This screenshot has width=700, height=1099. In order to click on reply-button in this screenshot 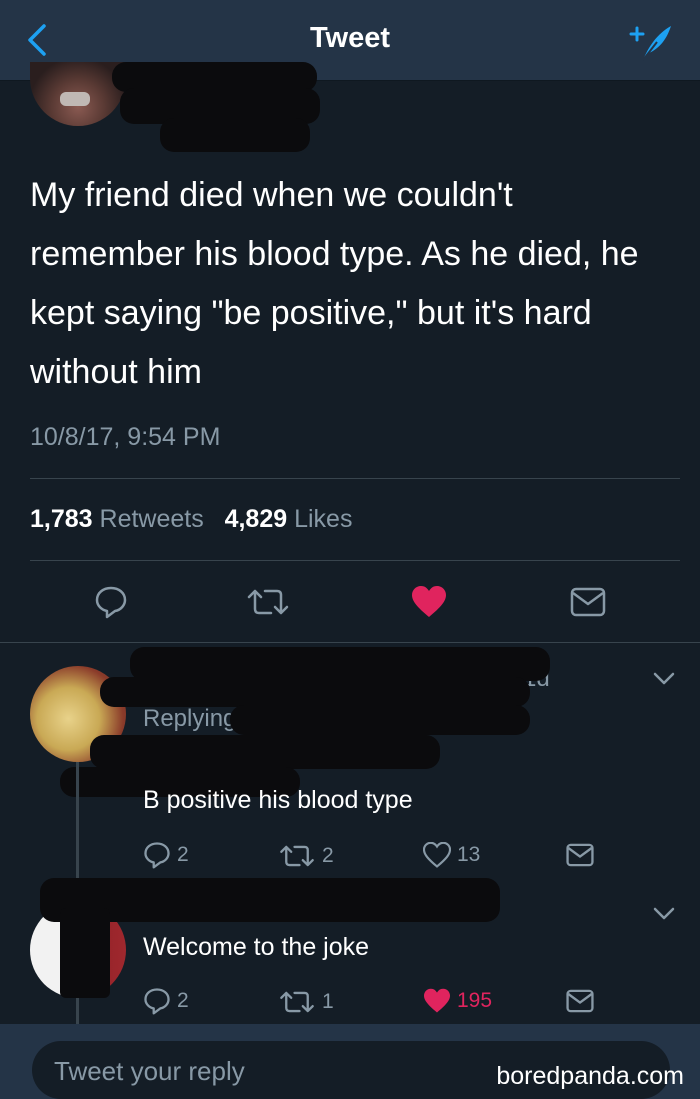, I will do `click(111, 602)`.